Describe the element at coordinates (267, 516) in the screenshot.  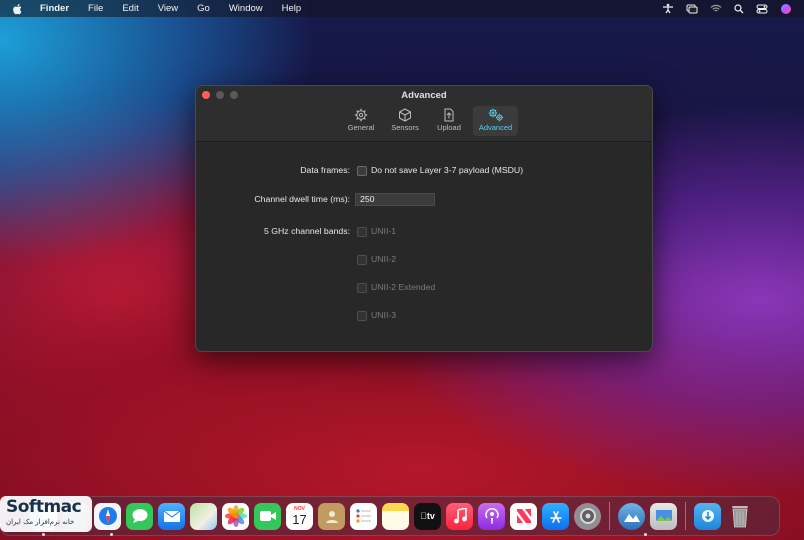
I see `dock-facetime-icon` at that location.